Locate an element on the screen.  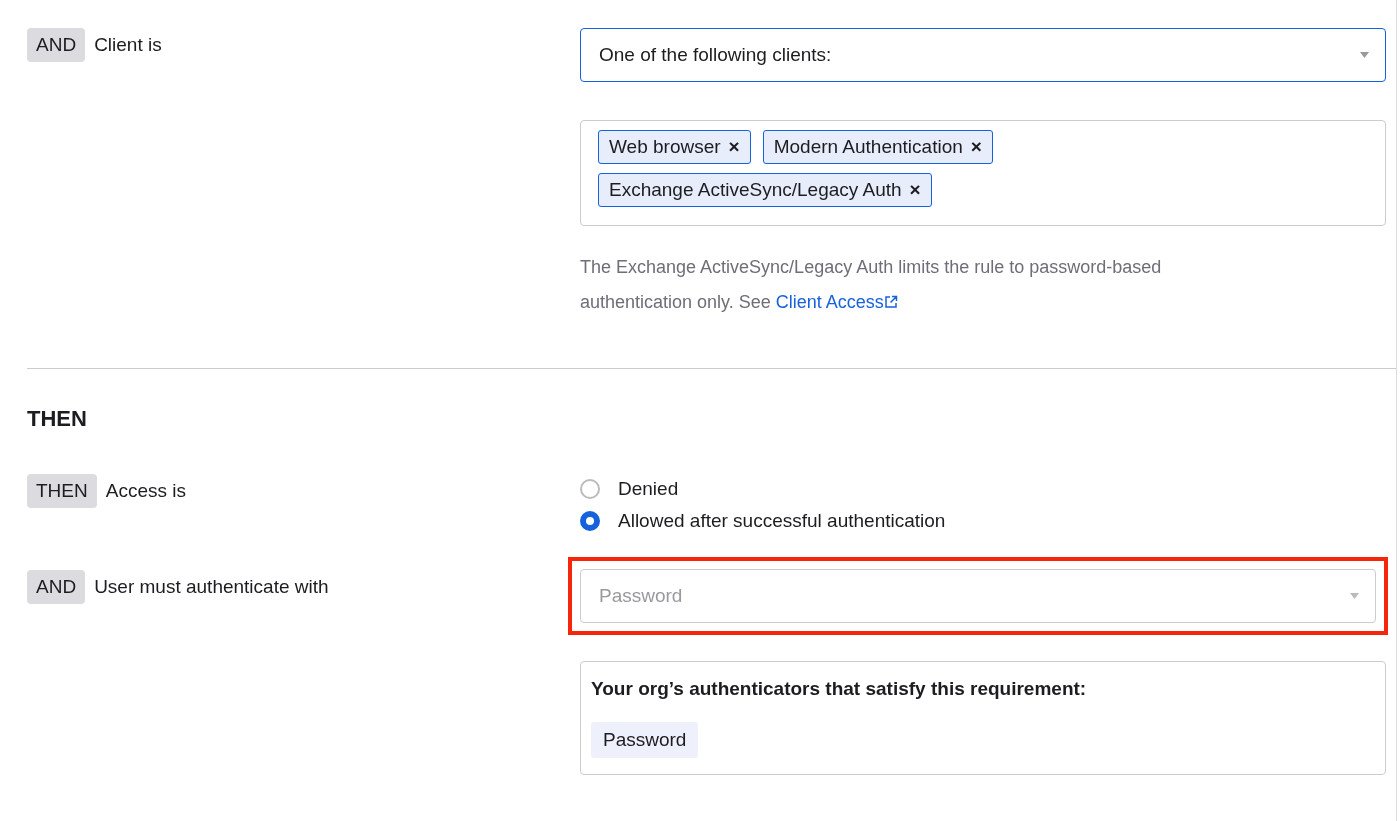
condition-label: Client is is located at coordinates (128, 44).